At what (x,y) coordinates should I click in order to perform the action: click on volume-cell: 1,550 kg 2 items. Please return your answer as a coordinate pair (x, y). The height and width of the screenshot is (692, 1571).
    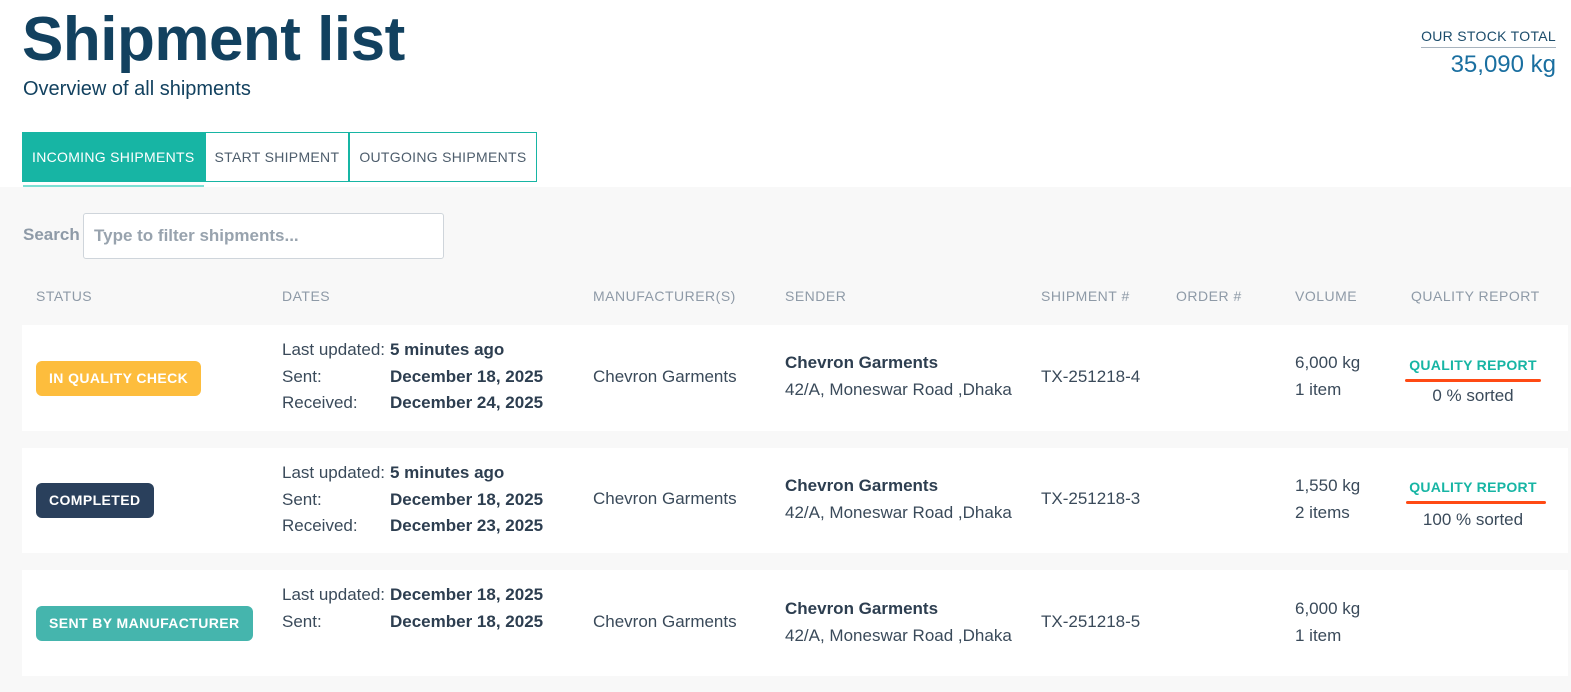
    Looking at the image, I should click on (1327, 499).